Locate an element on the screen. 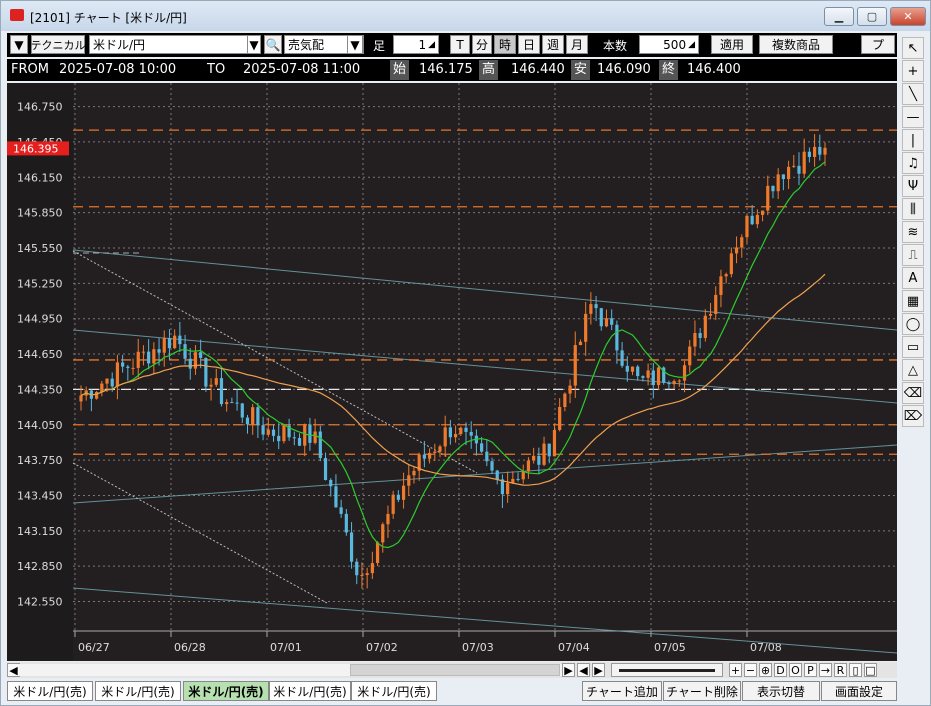  y-tick-label: 144.650 is located at coordinates (40, 354).